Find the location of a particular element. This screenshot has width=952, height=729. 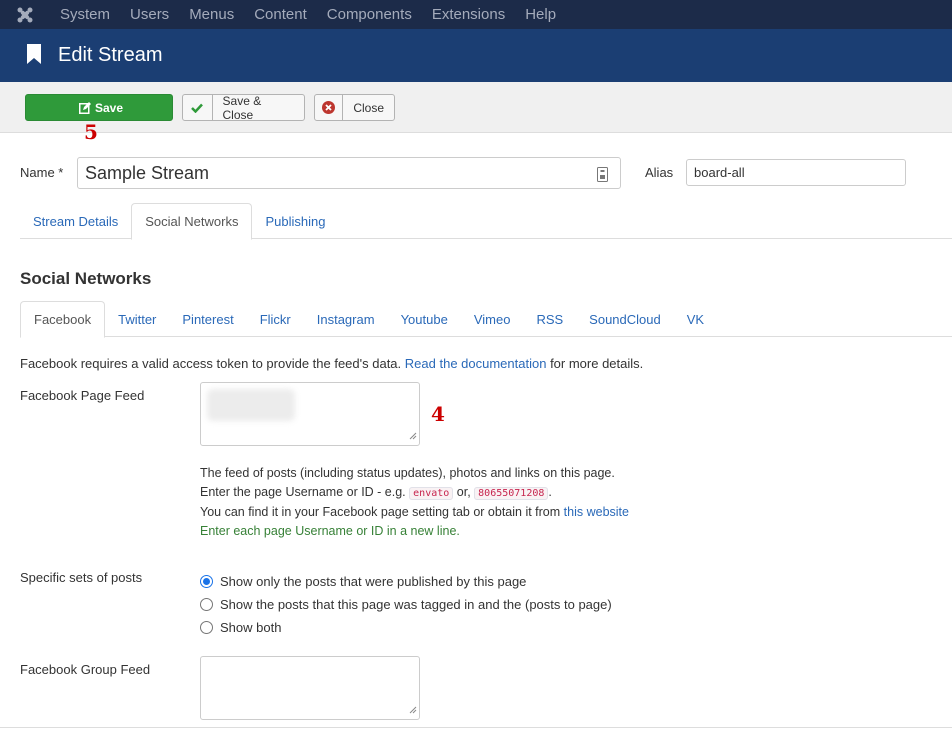

alias-label: Alias is located at coordinates (659, 172).